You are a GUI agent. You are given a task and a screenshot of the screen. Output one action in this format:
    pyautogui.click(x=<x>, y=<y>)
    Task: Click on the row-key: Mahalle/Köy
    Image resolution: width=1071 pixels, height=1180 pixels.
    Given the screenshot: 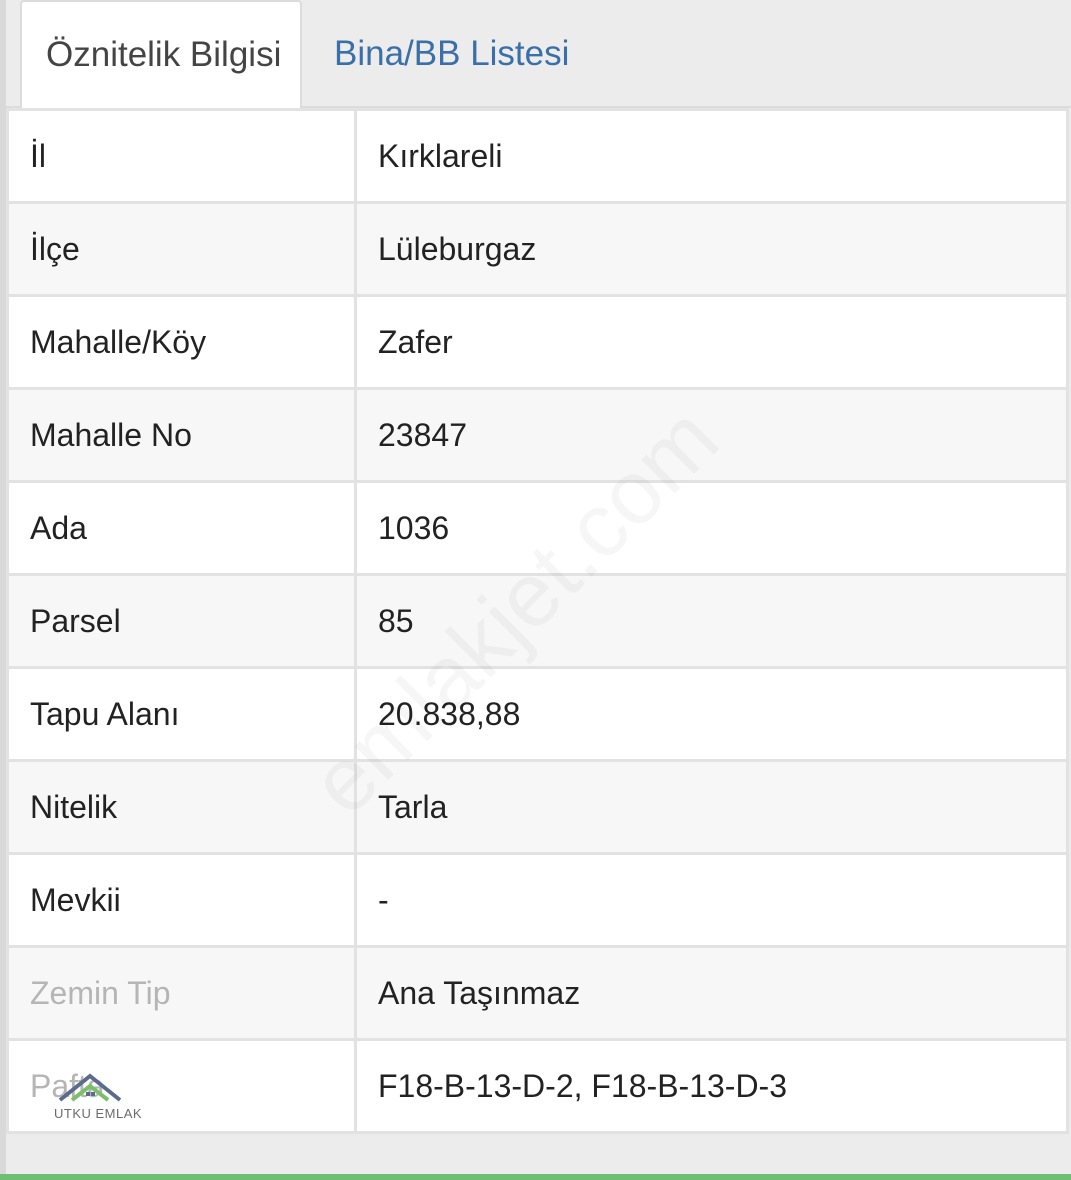 What is the action you would take?
    pyautogui.click(x=181, y=342)
    